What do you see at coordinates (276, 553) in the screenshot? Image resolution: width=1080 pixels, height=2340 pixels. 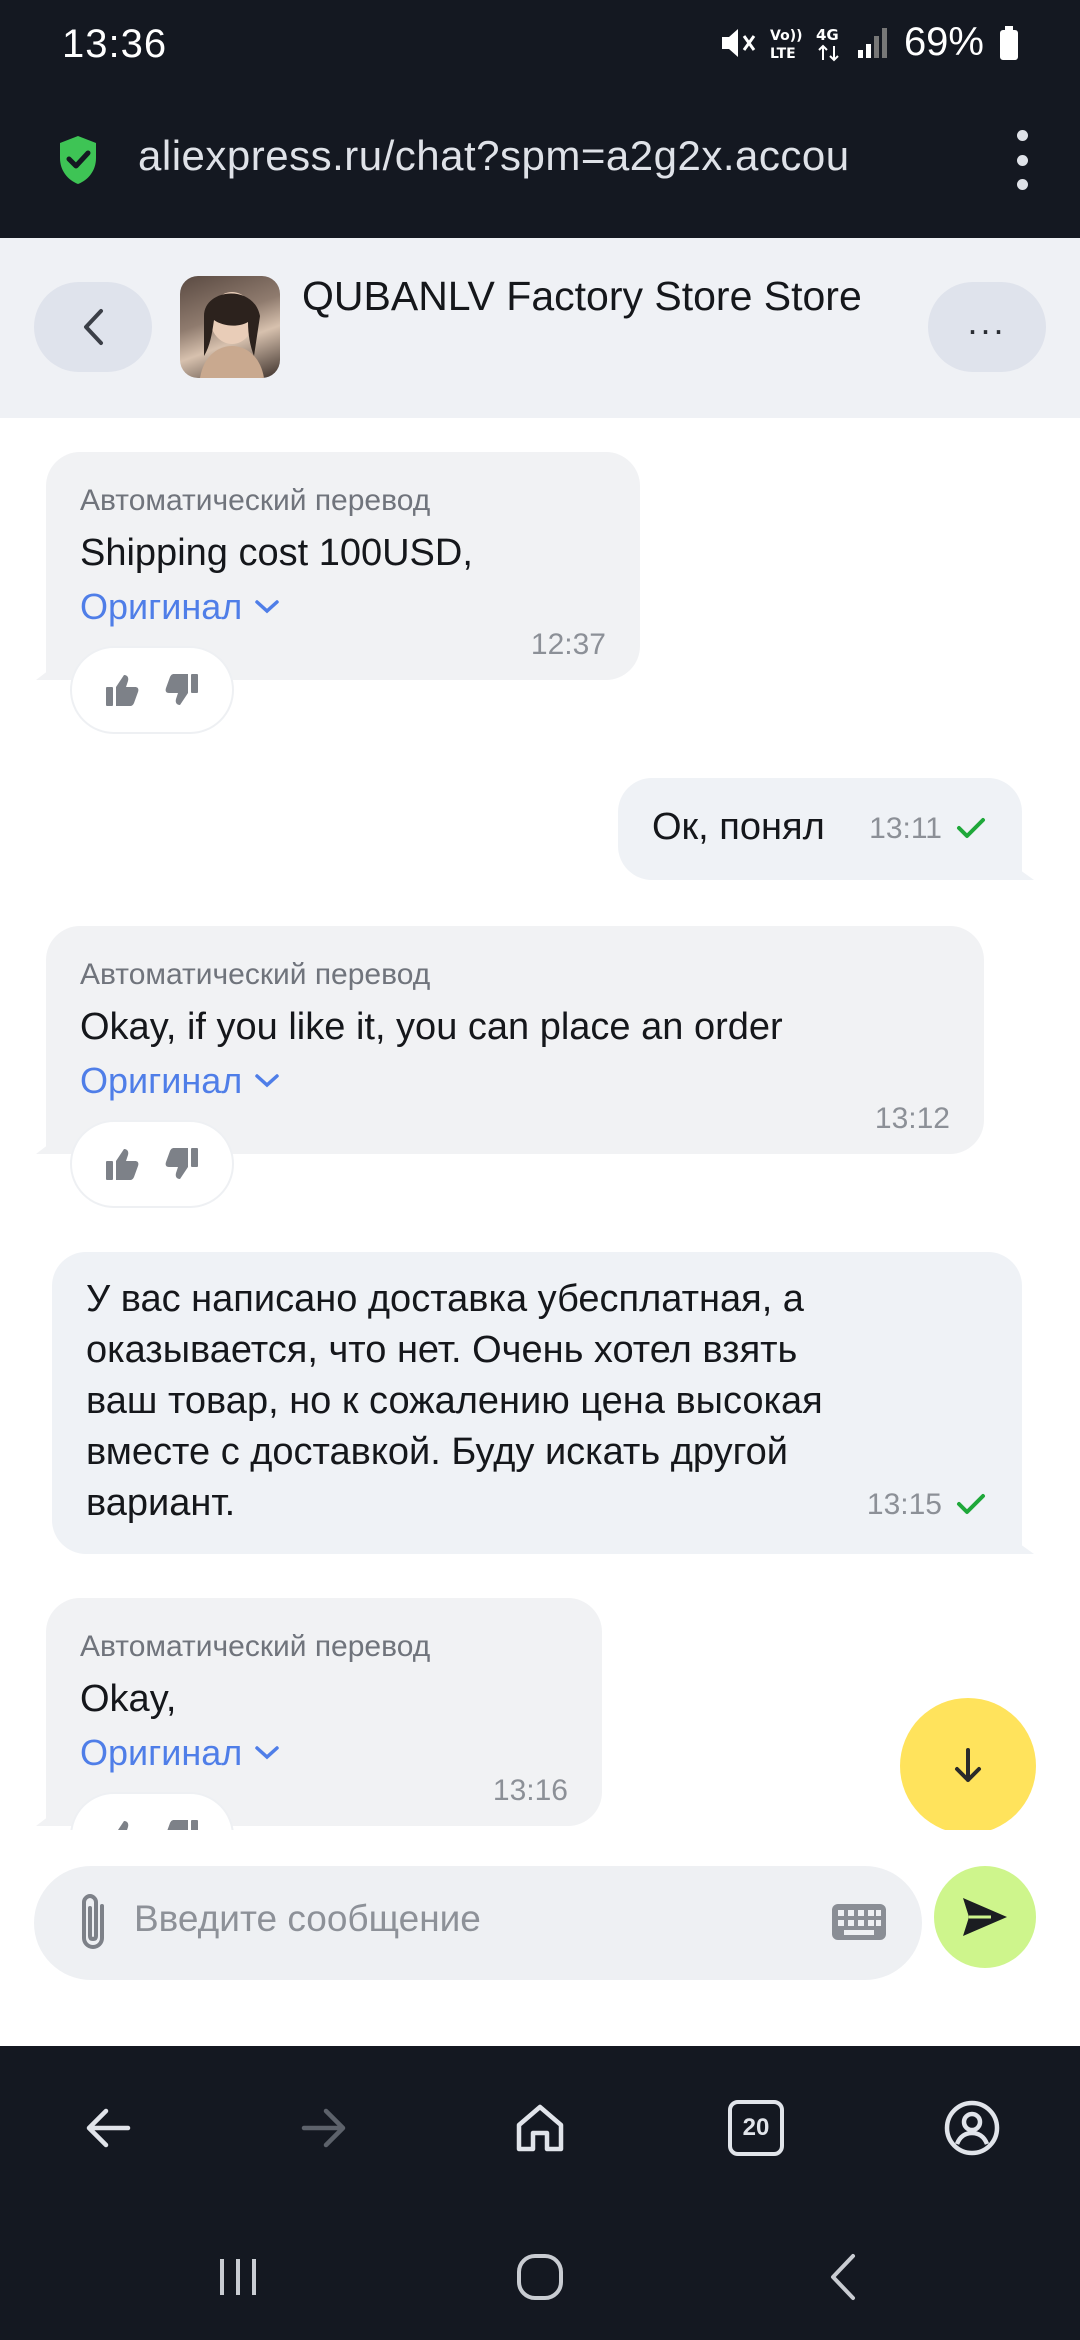 I see `message-text: Shipping cost 100USD,` at bounding box center [276, 553].